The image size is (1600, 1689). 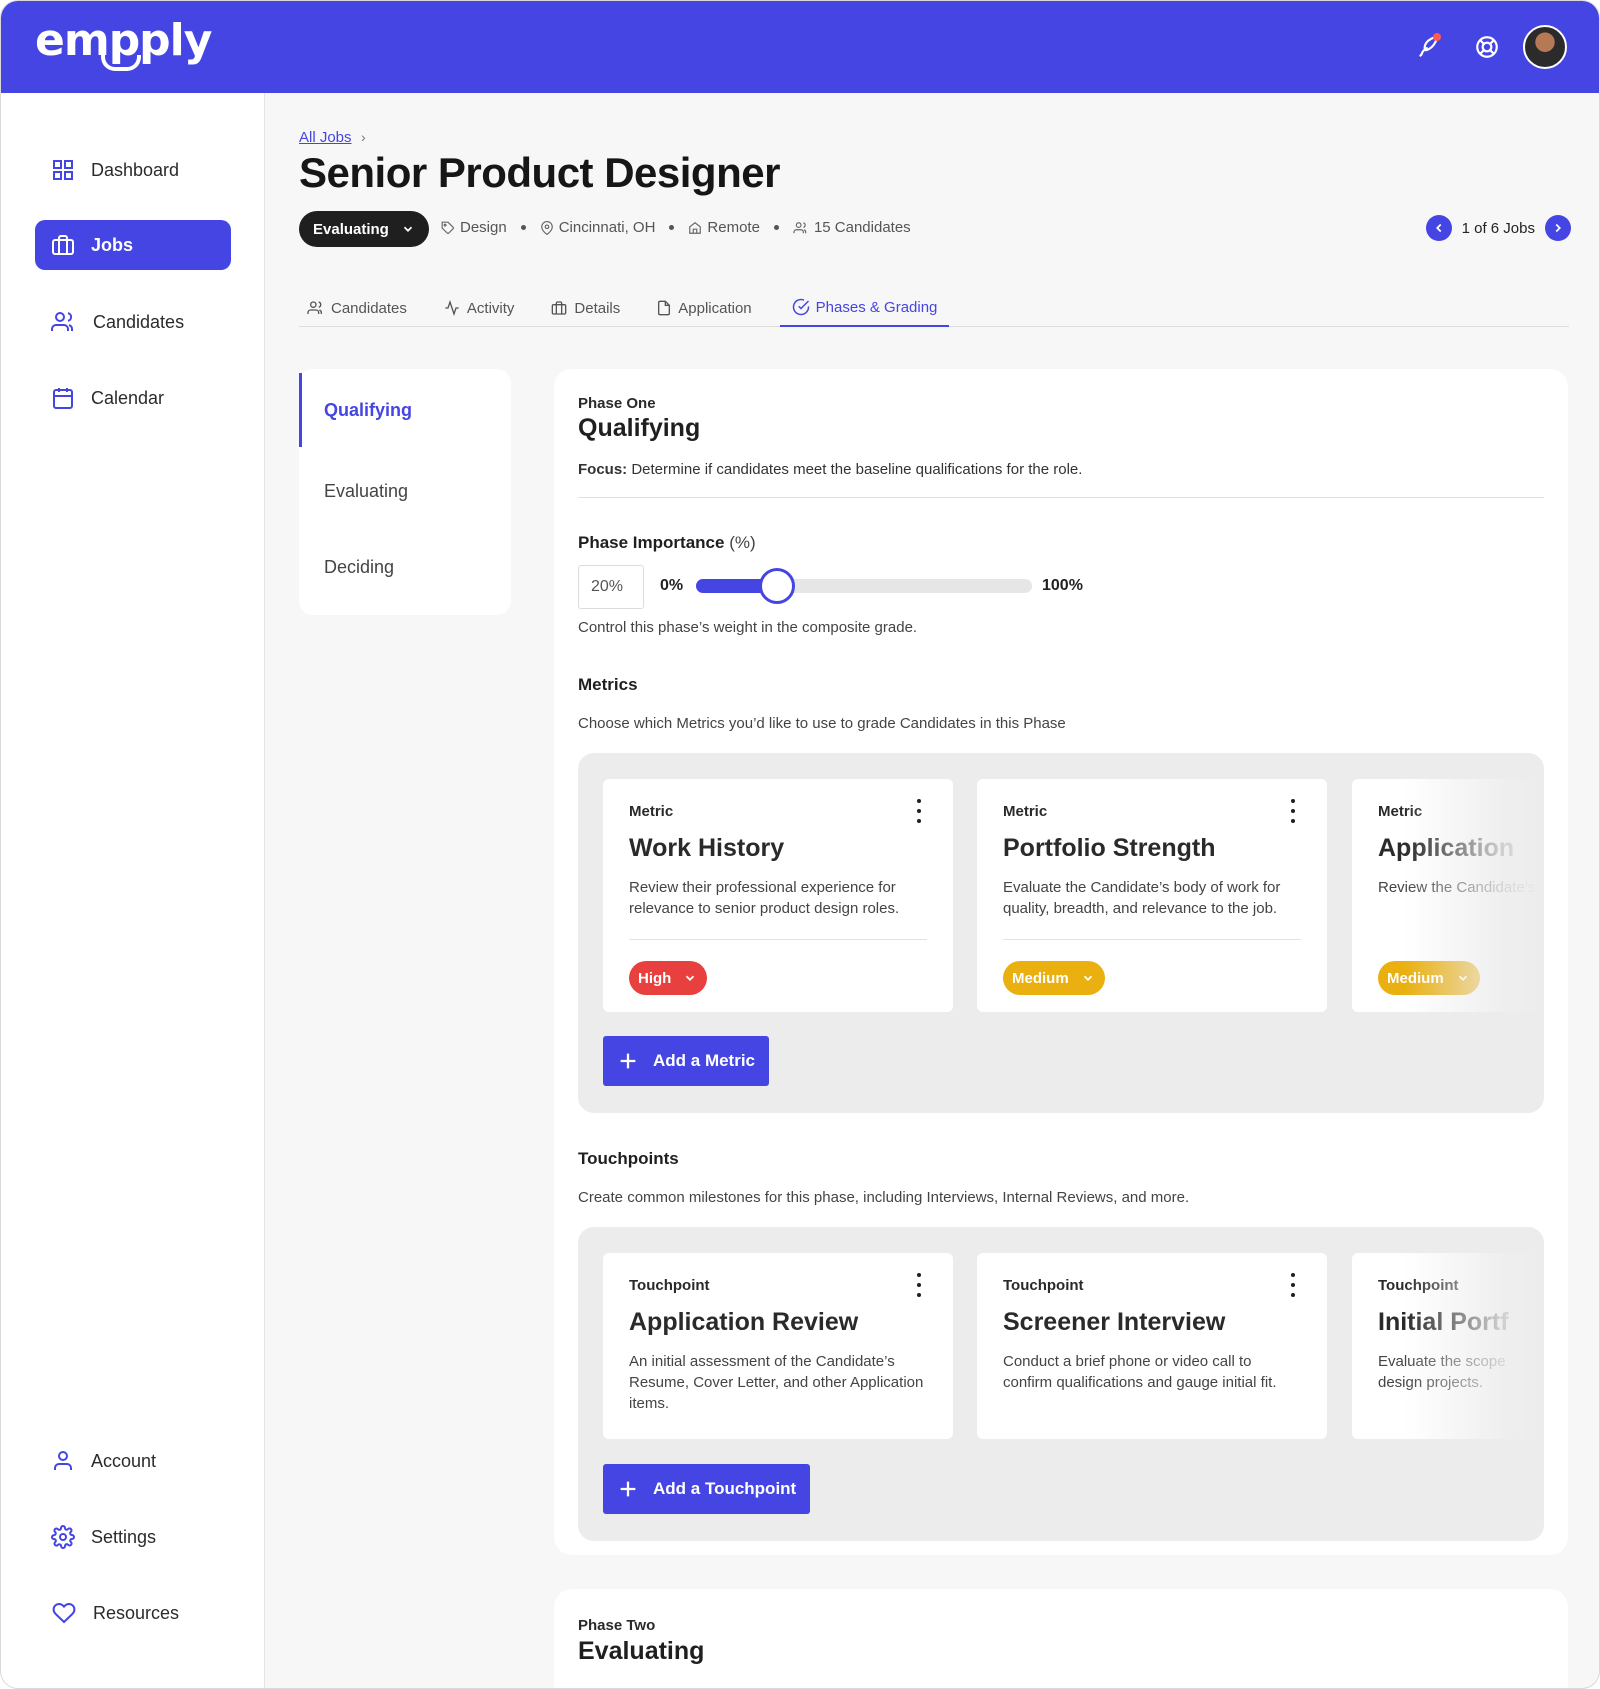 I want to click on tab-application: Application, so click(x=703, y=308).